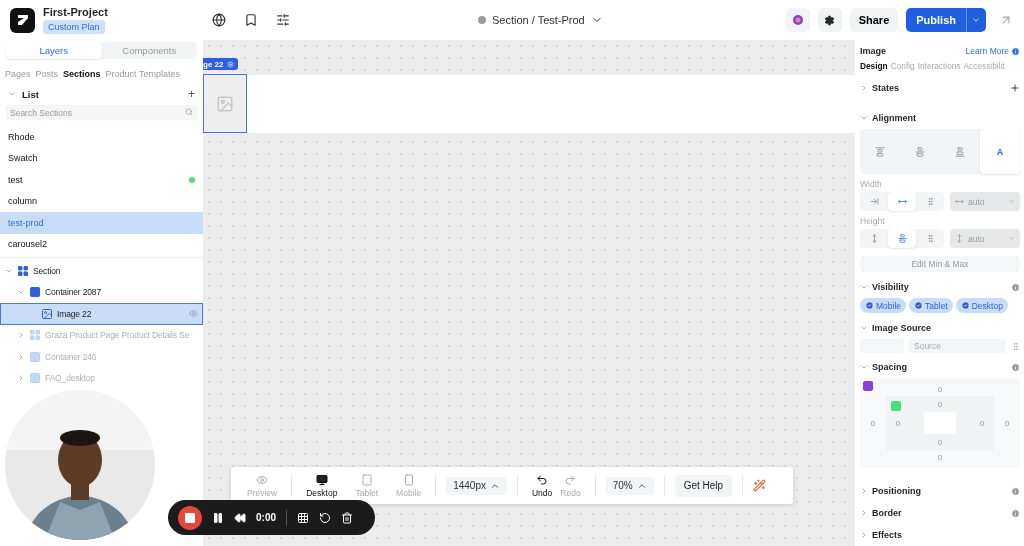 The width and height of the screenshot is (1024, 546). Describe the element at coordinates (101, 158) in the screenshot. I see `list-entry: Swatch` at that location.